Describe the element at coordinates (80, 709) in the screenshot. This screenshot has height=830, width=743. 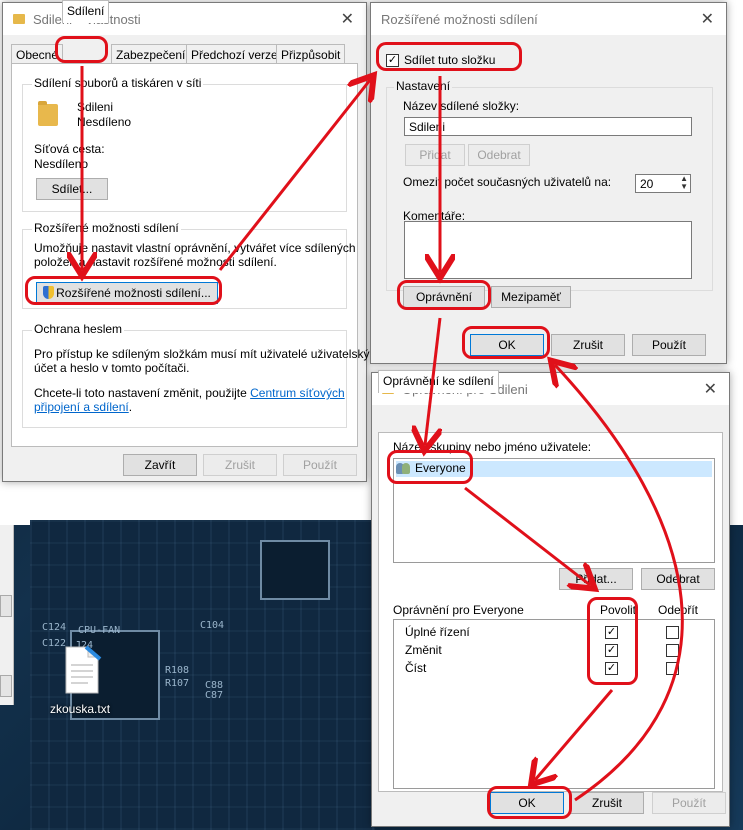
I see `desktop-file-label: zkouska.txt` at that location.